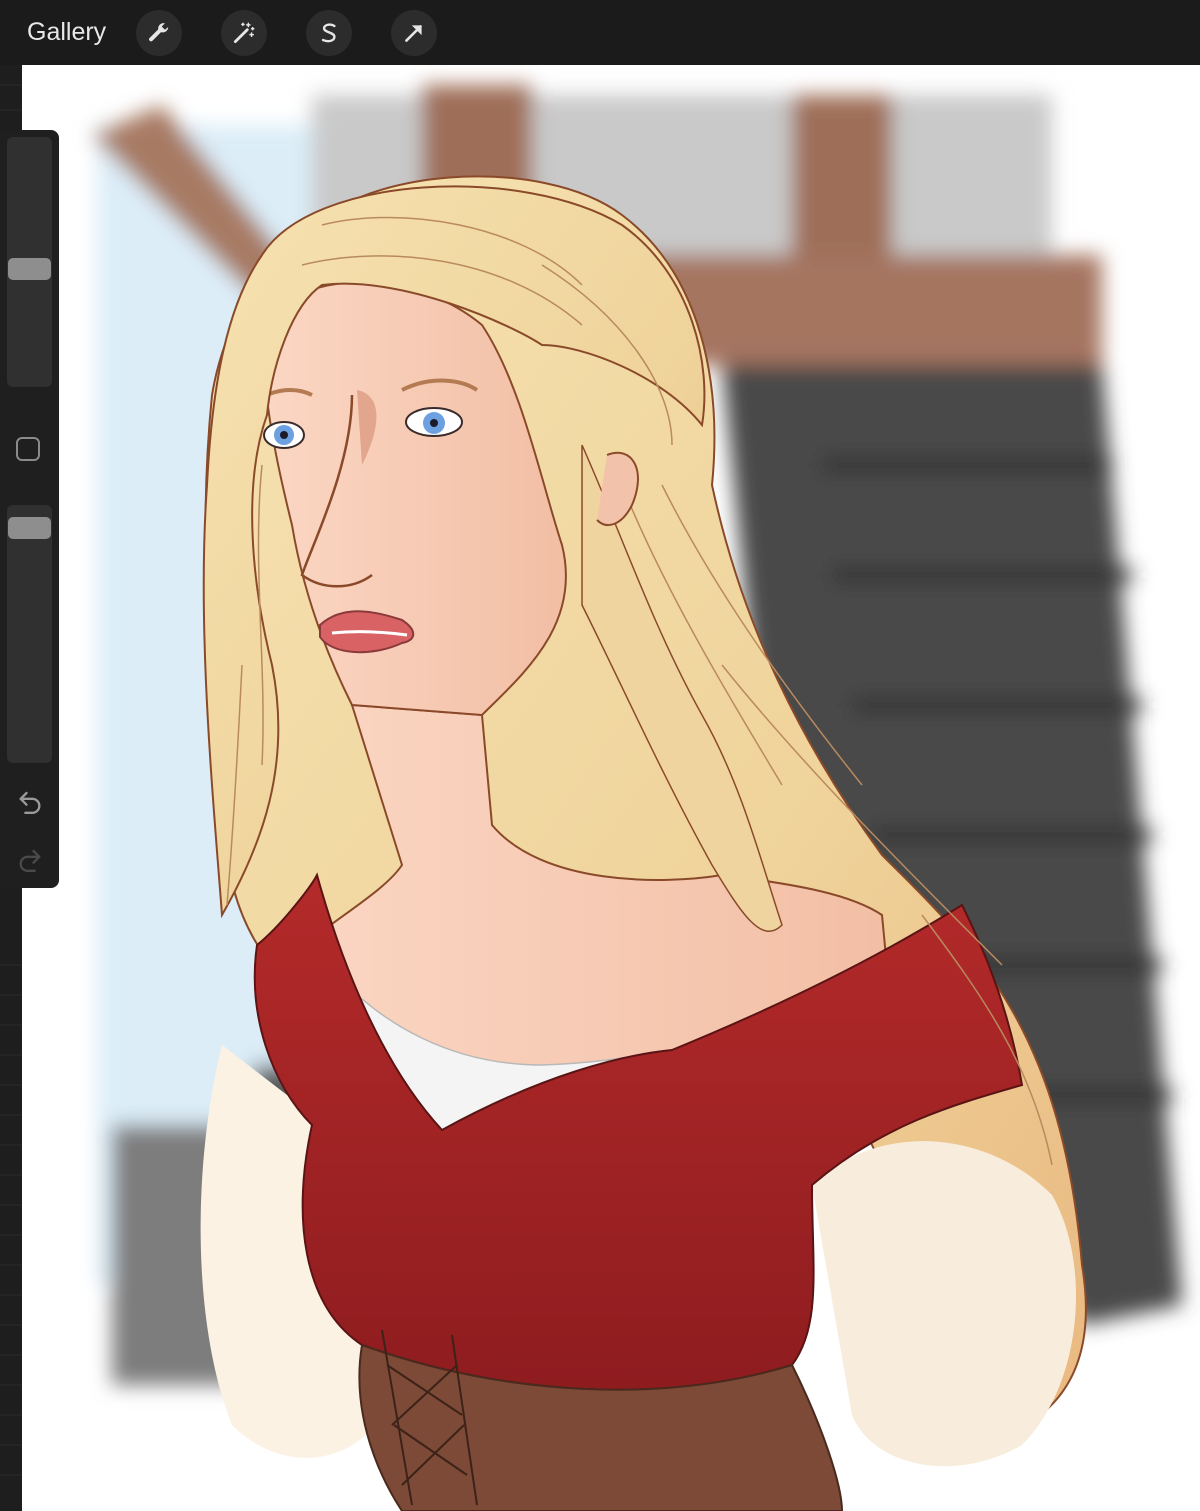 This screenshot has height=1511, width=1200. I want to click on transform-button, so click(414, 32).